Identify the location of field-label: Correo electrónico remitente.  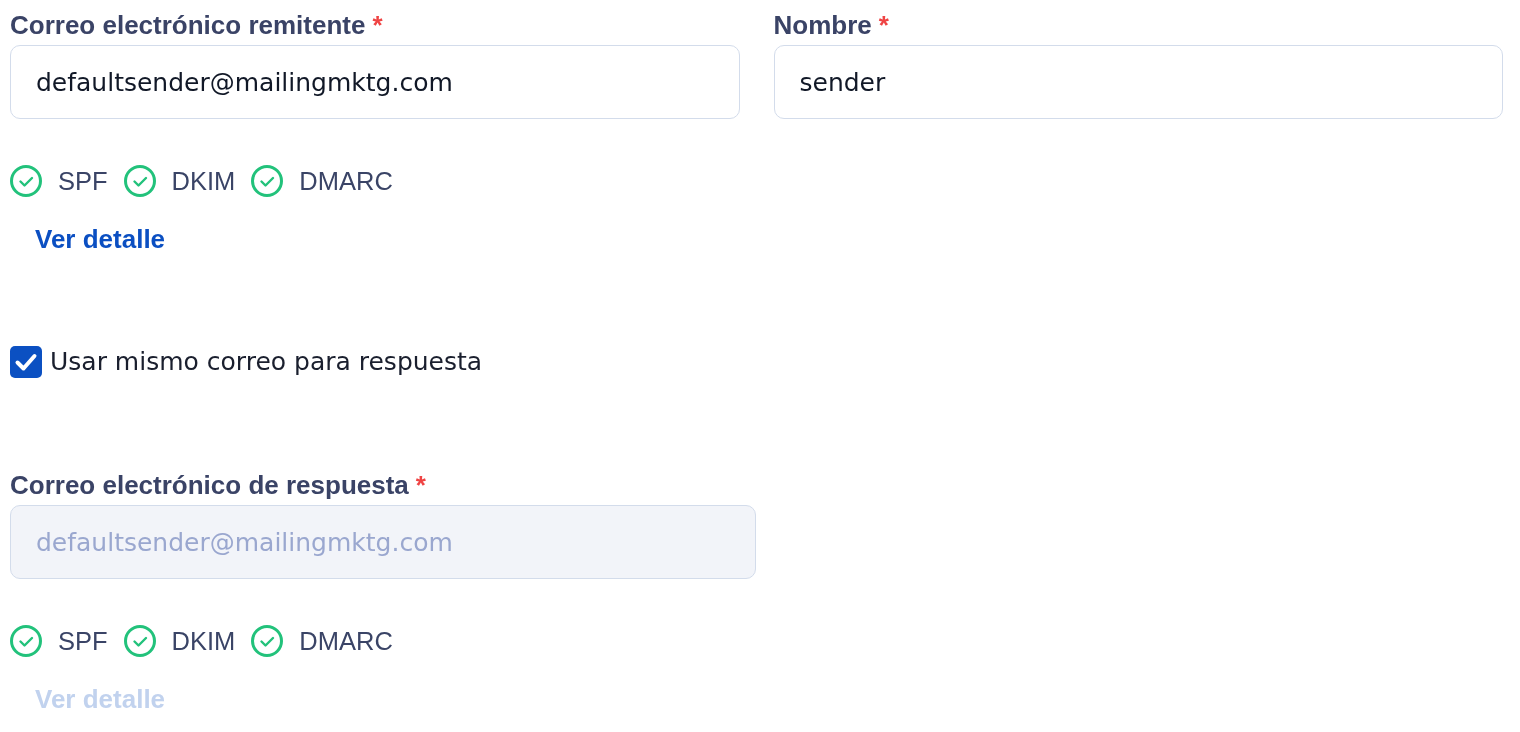
(188, 25).